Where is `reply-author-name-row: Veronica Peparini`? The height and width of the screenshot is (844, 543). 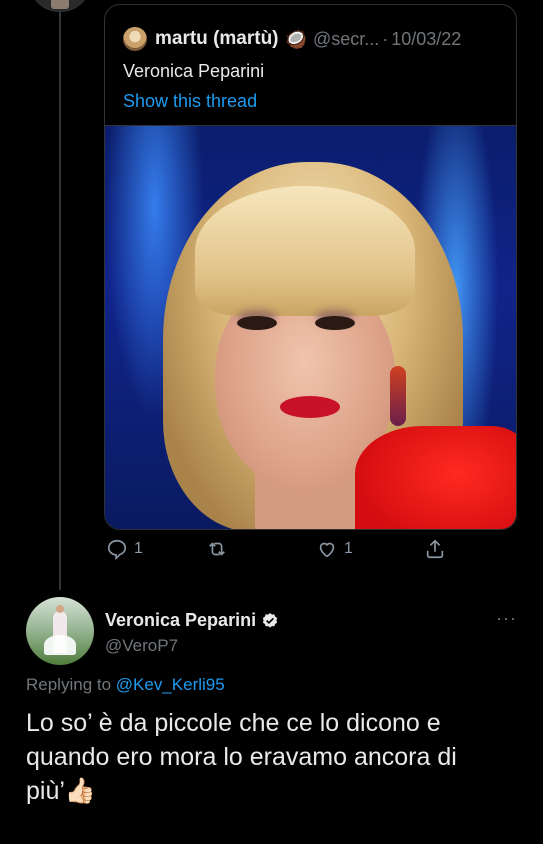
reply-author-name-row: Veronica Peparini is located at coordinates (192, 620).